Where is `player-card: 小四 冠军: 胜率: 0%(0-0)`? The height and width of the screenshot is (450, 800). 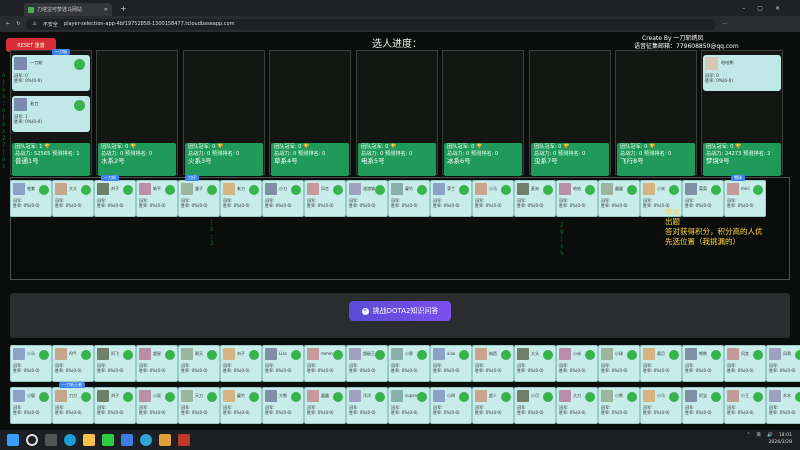 player-card: 小四 冠军: 胜率: 0%(0-0) is located at coordinates (451, 405).